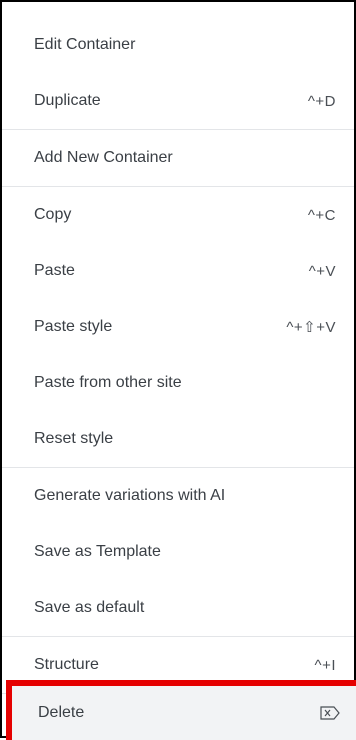 The width and height of the screenshot is (356, 740). Describe the element at coordinates (178, 215) in the screenshot. I see `menu-item-copy: Copy ^+C` at that location.